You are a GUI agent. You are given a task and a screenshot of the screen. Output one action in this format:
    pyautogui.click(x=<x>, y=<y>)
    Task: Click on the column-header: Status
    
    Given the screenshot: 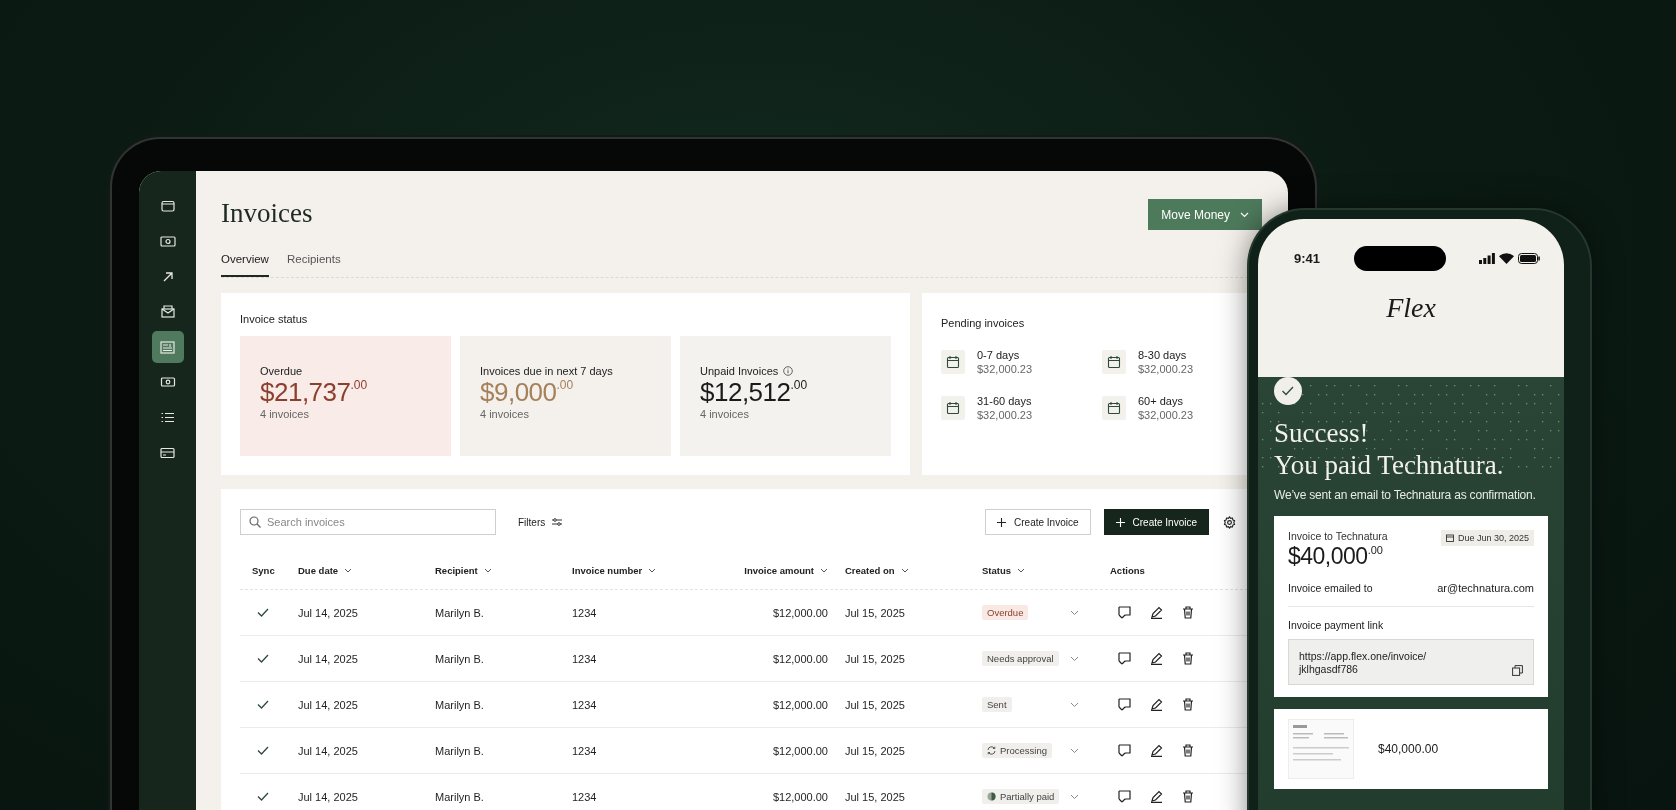 What is the action you would take?
    pyautogui.click(x=1026, y=570)
    